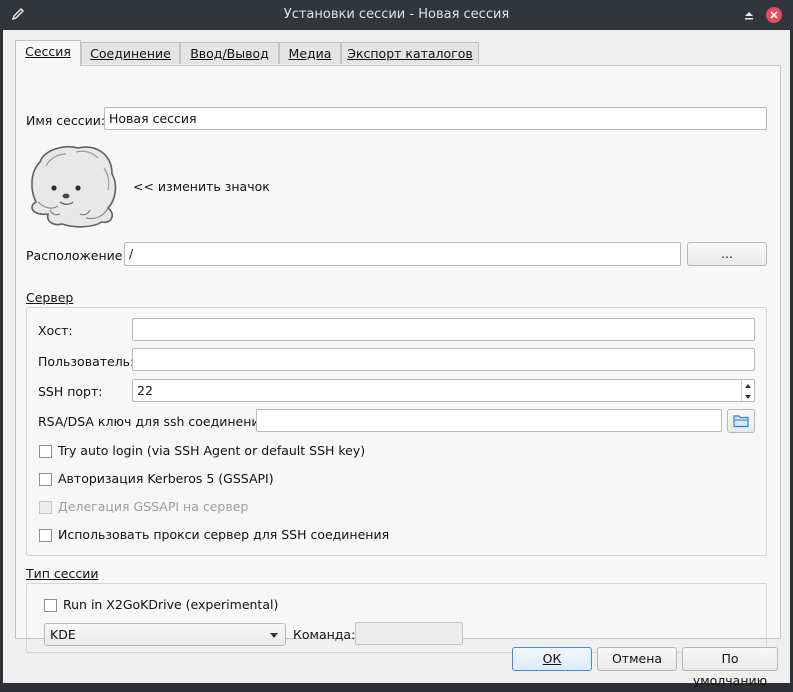  I want to click on kerberos-checkbox, so click(45, 479).